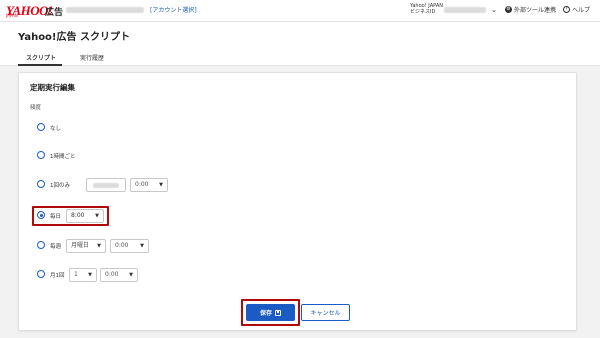 This screenshot has width=600, height=338. Describe the element at coordinates (40, 65) in the screenshot. I see `active-tab-indicator` at that location.